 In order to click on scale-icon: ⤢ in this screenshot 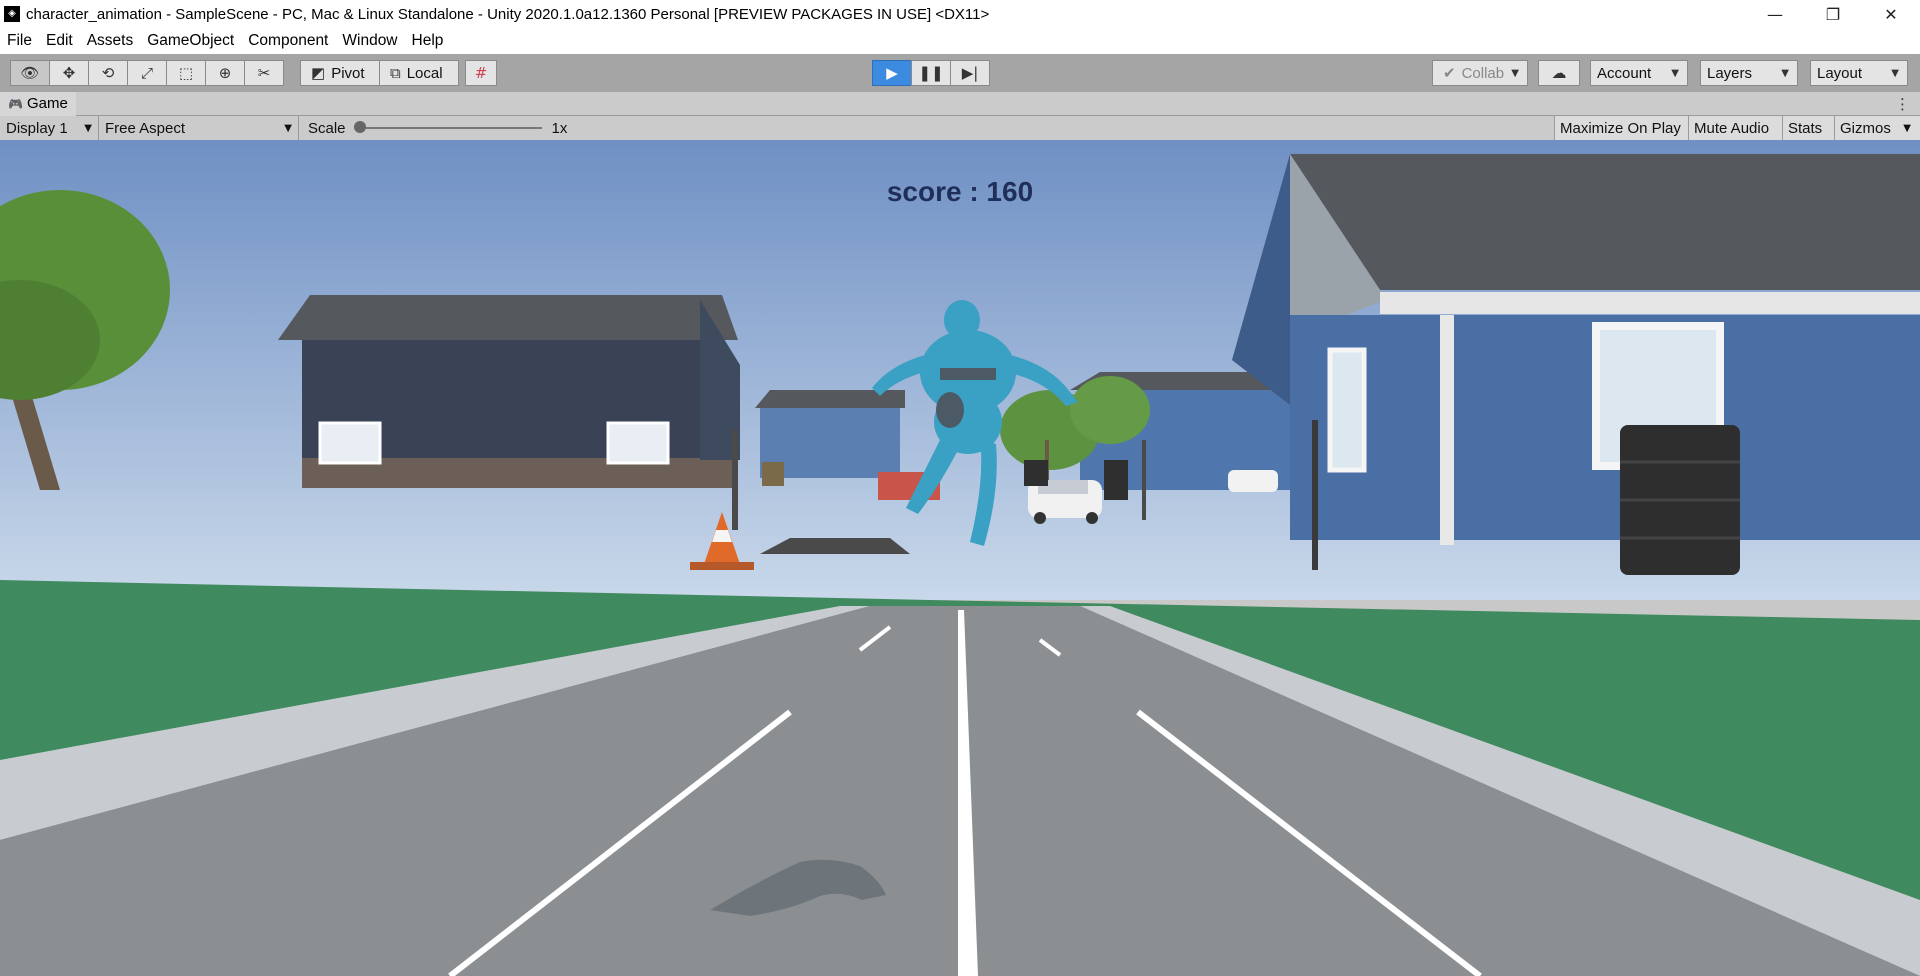, I will do `click(146, 73)`.